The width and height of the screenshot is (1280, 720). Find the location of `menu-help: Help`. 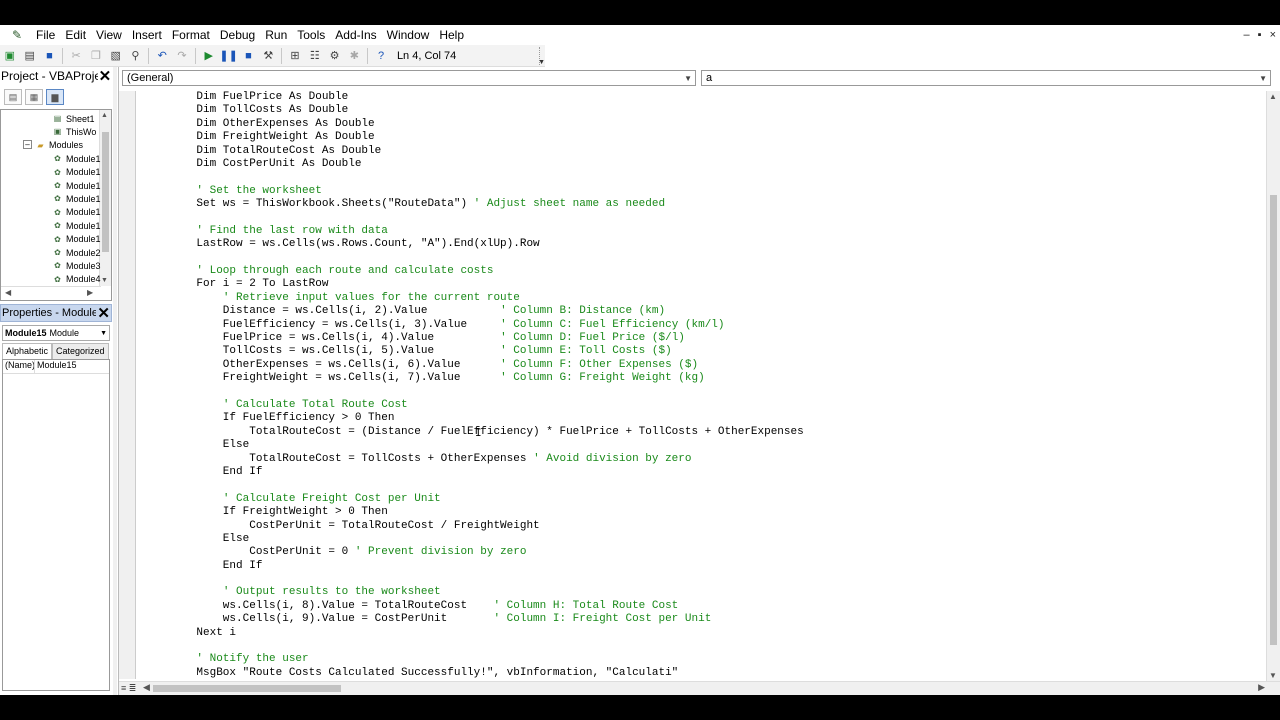

menu-help: Help is located at coordinates (451, 35).